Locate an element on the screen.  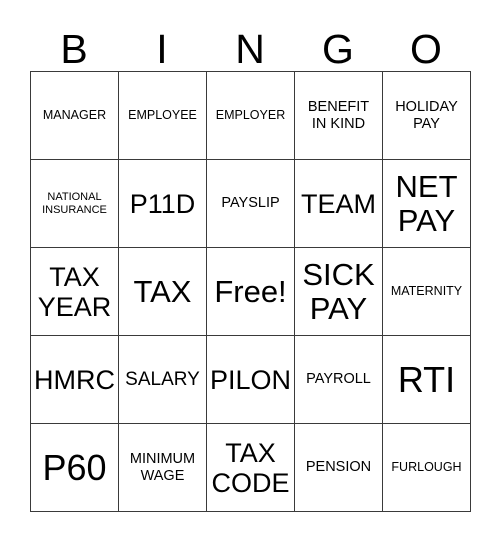
bingo-cell: FURLOUGH is located at coordinates (427, 468).